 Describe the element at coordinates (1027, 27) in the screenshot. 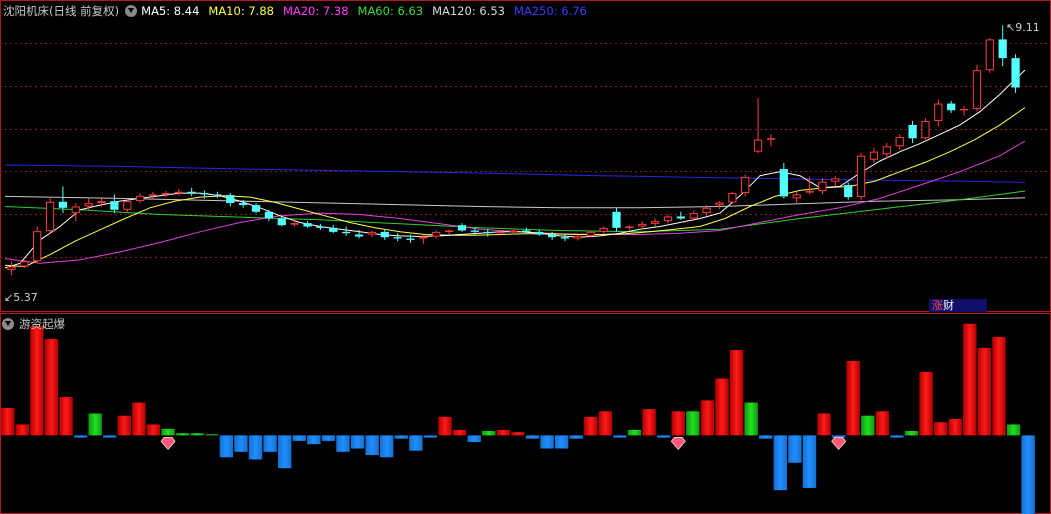

I see `high-price-value: 9.11` at that location.